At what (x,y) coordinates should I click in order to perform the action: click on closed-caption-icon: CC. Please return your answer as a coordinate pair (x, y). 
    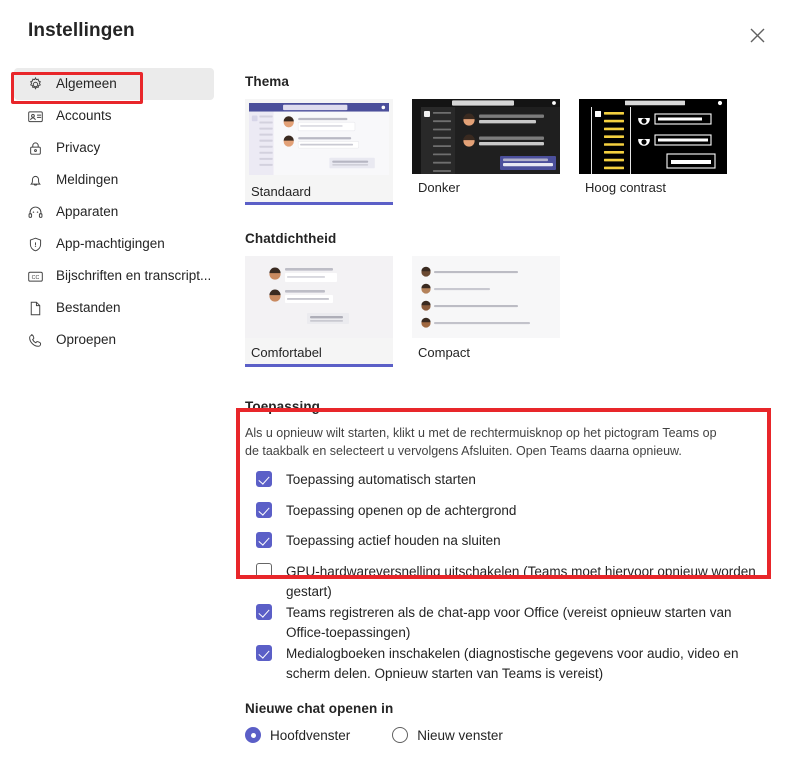
    Looking at the image, I should click on (35, 276).